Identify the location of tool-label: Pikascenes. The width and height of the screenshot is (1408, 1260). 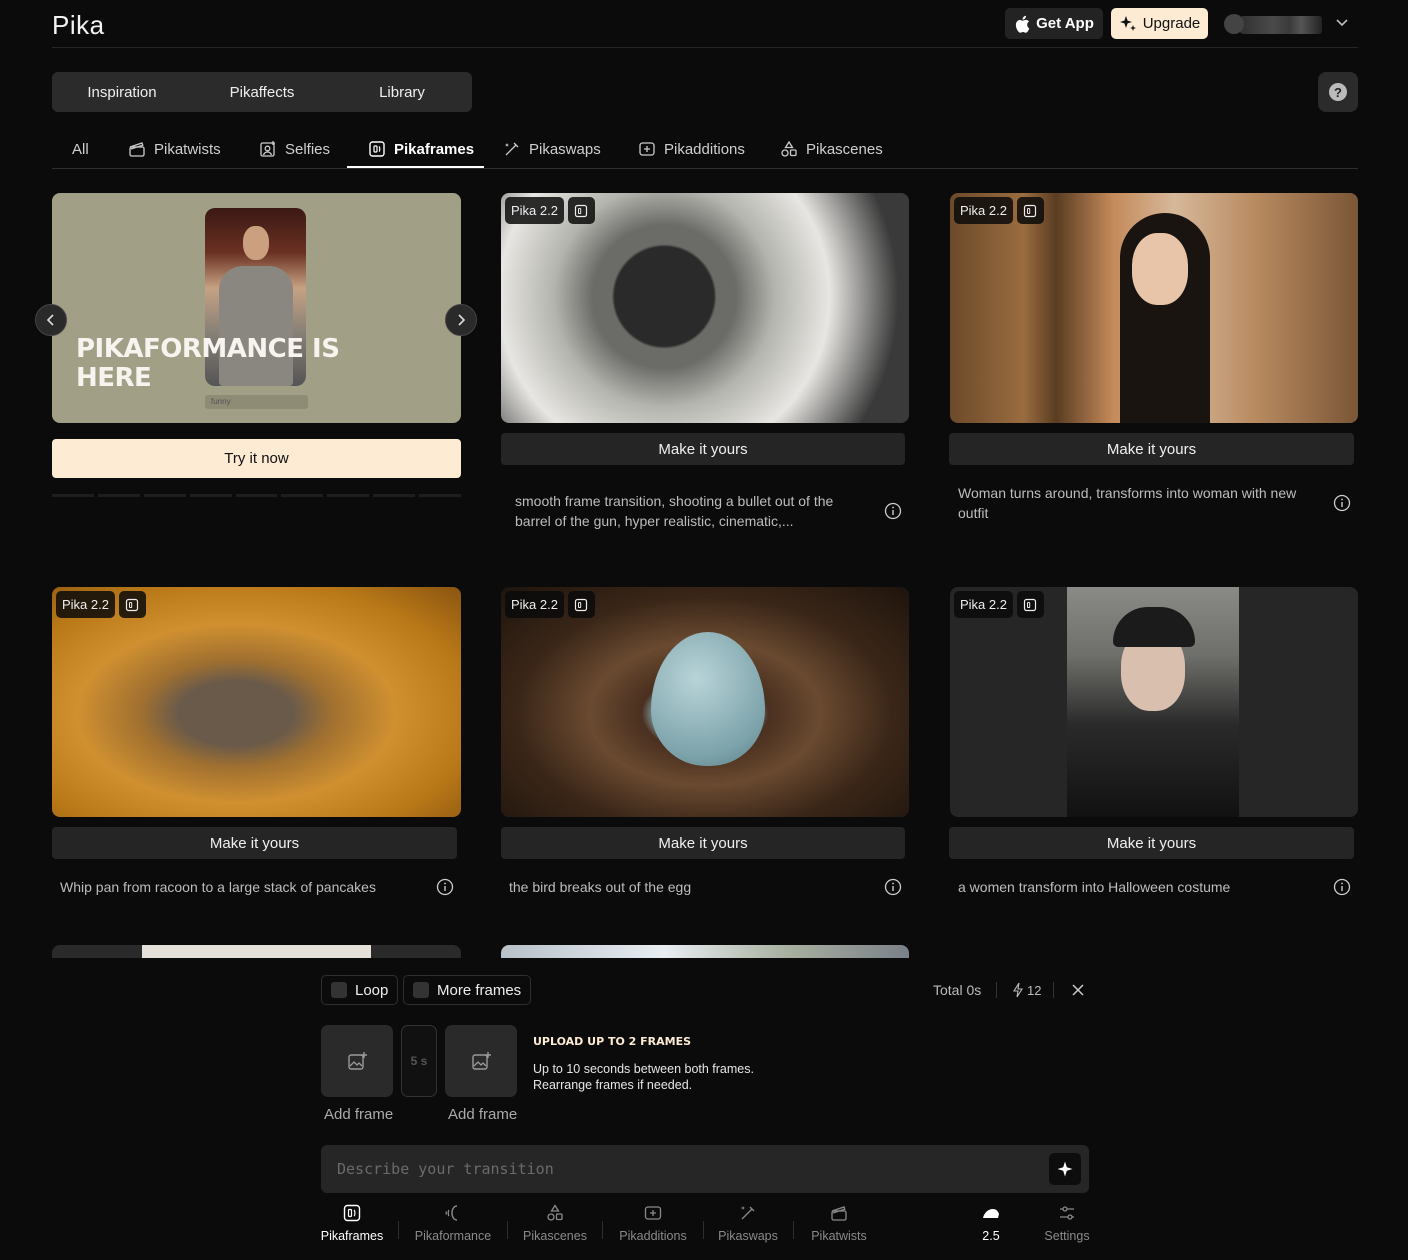
(555, 1236).